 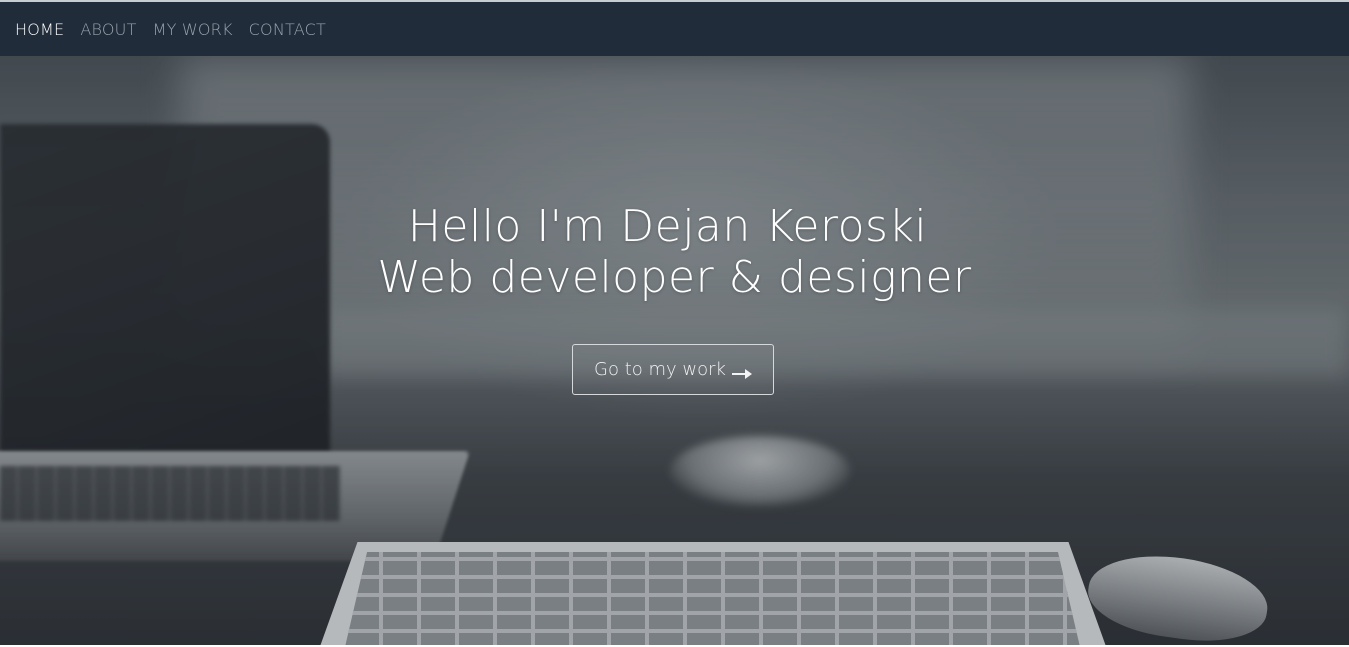 I want to click on hero-heading-role: Web developer & designer, so click(x=674, y=277).